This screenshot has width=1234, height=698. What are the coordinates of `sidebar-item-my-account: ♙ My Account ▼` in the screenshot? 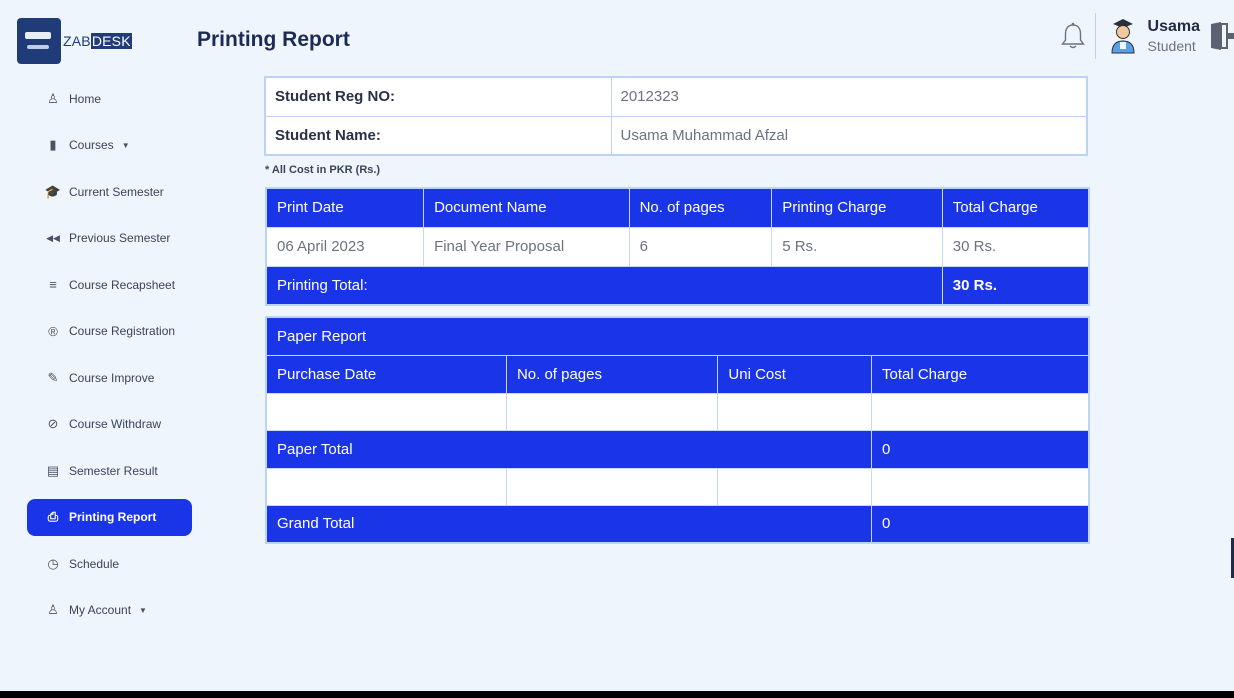 It's located at (109, 610).